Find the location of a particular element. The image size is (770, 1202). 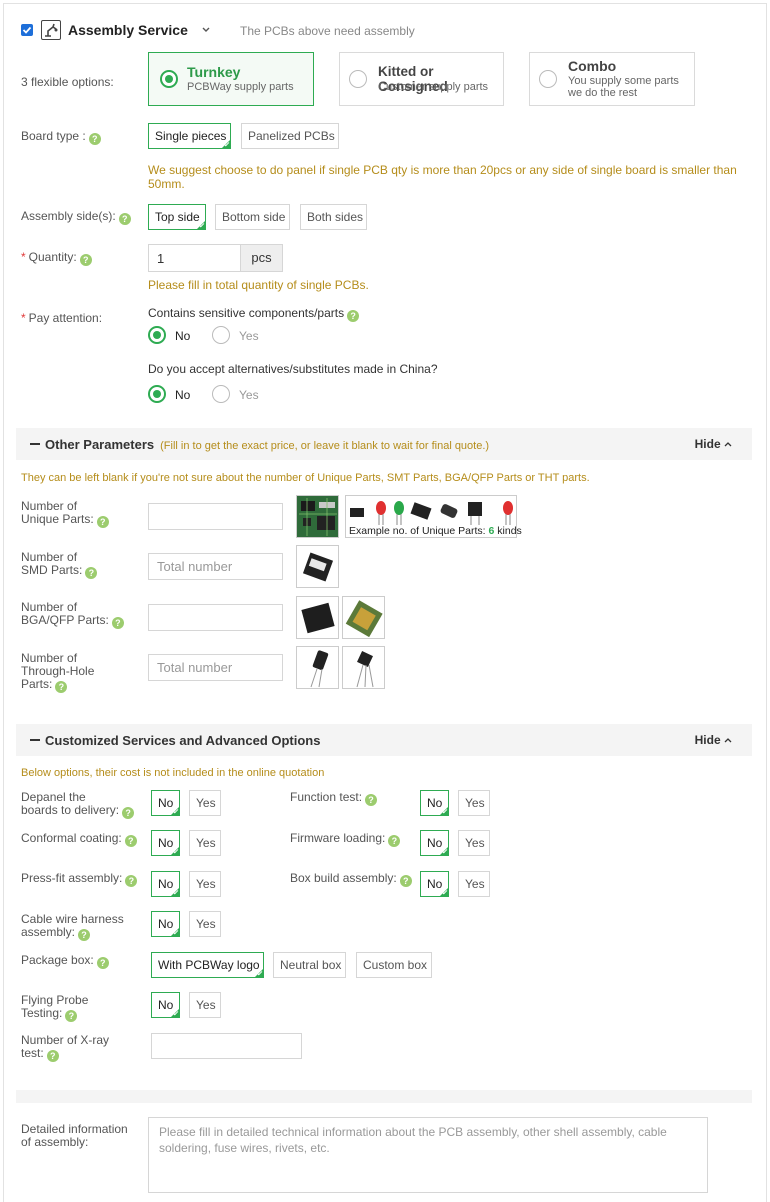

assembly-robot-icon is located at coordinates (51, 30).